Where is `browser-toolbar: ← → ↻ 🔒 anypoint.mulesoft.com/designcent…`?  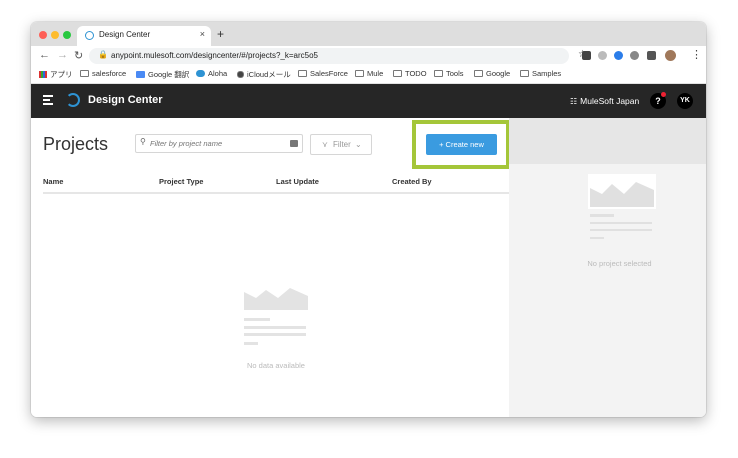 browser-toolbar: ← → ↻ 🔒 anypoint.mulesoft.com/designcent… is located at coordinates (368, 56).